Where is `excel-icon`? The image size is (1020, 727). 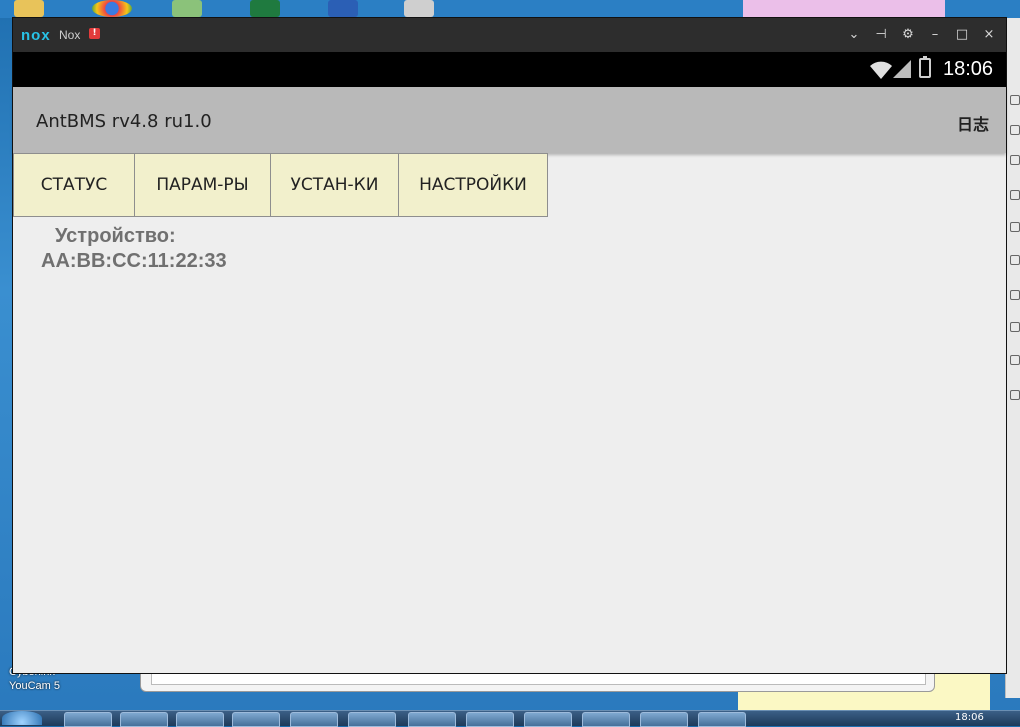 excel-icon is located at coordinates (265, 8).